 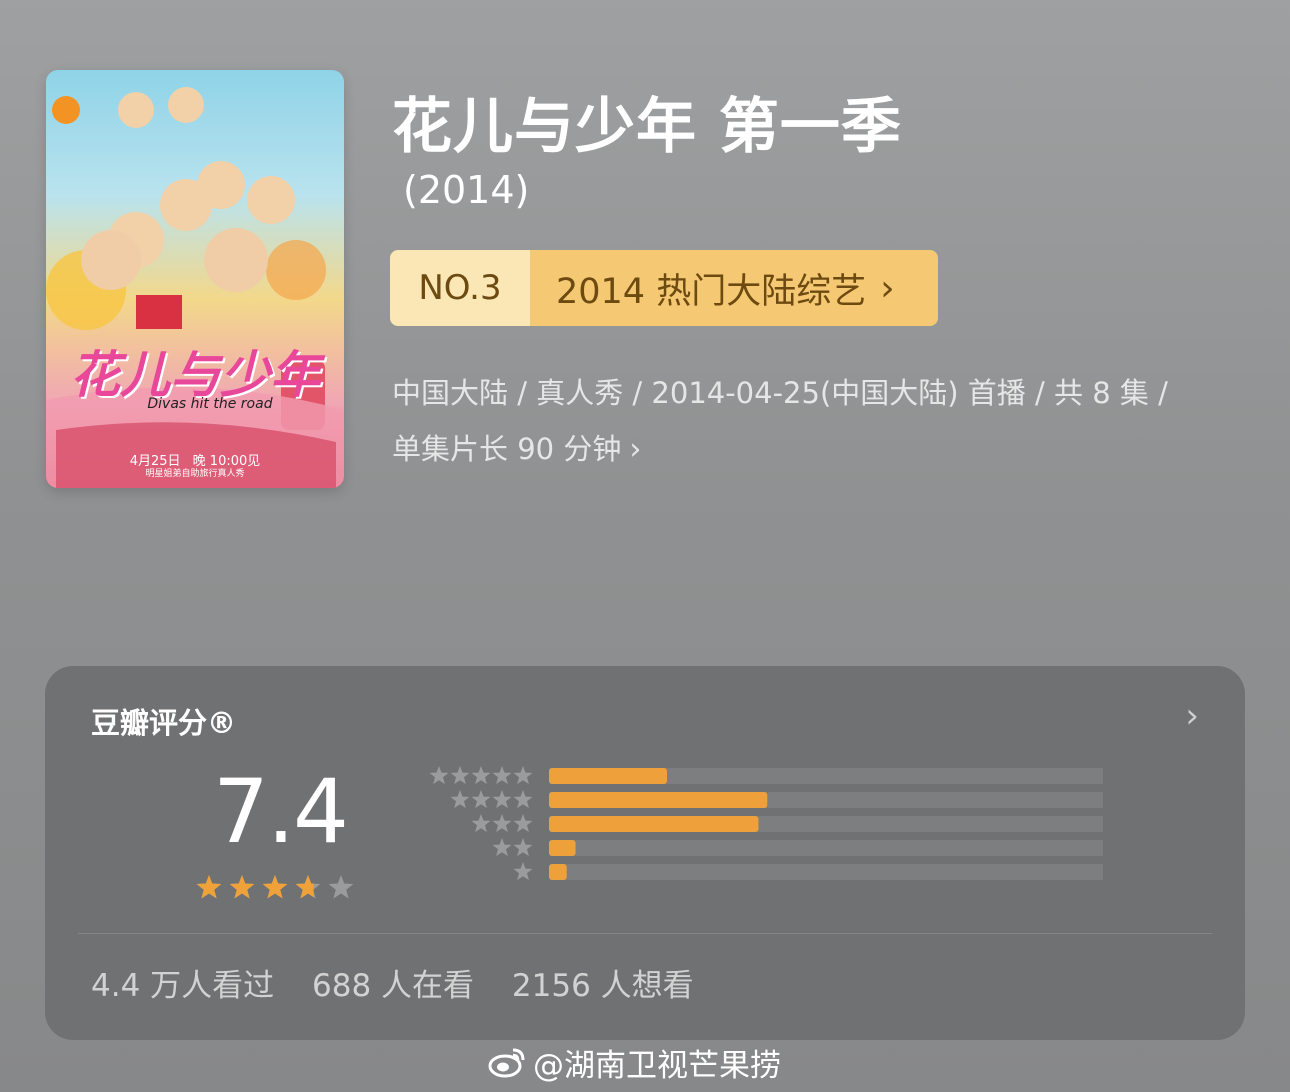 I want to click on rating-title: 豆瓣评分®, so click(x=164, y=723).